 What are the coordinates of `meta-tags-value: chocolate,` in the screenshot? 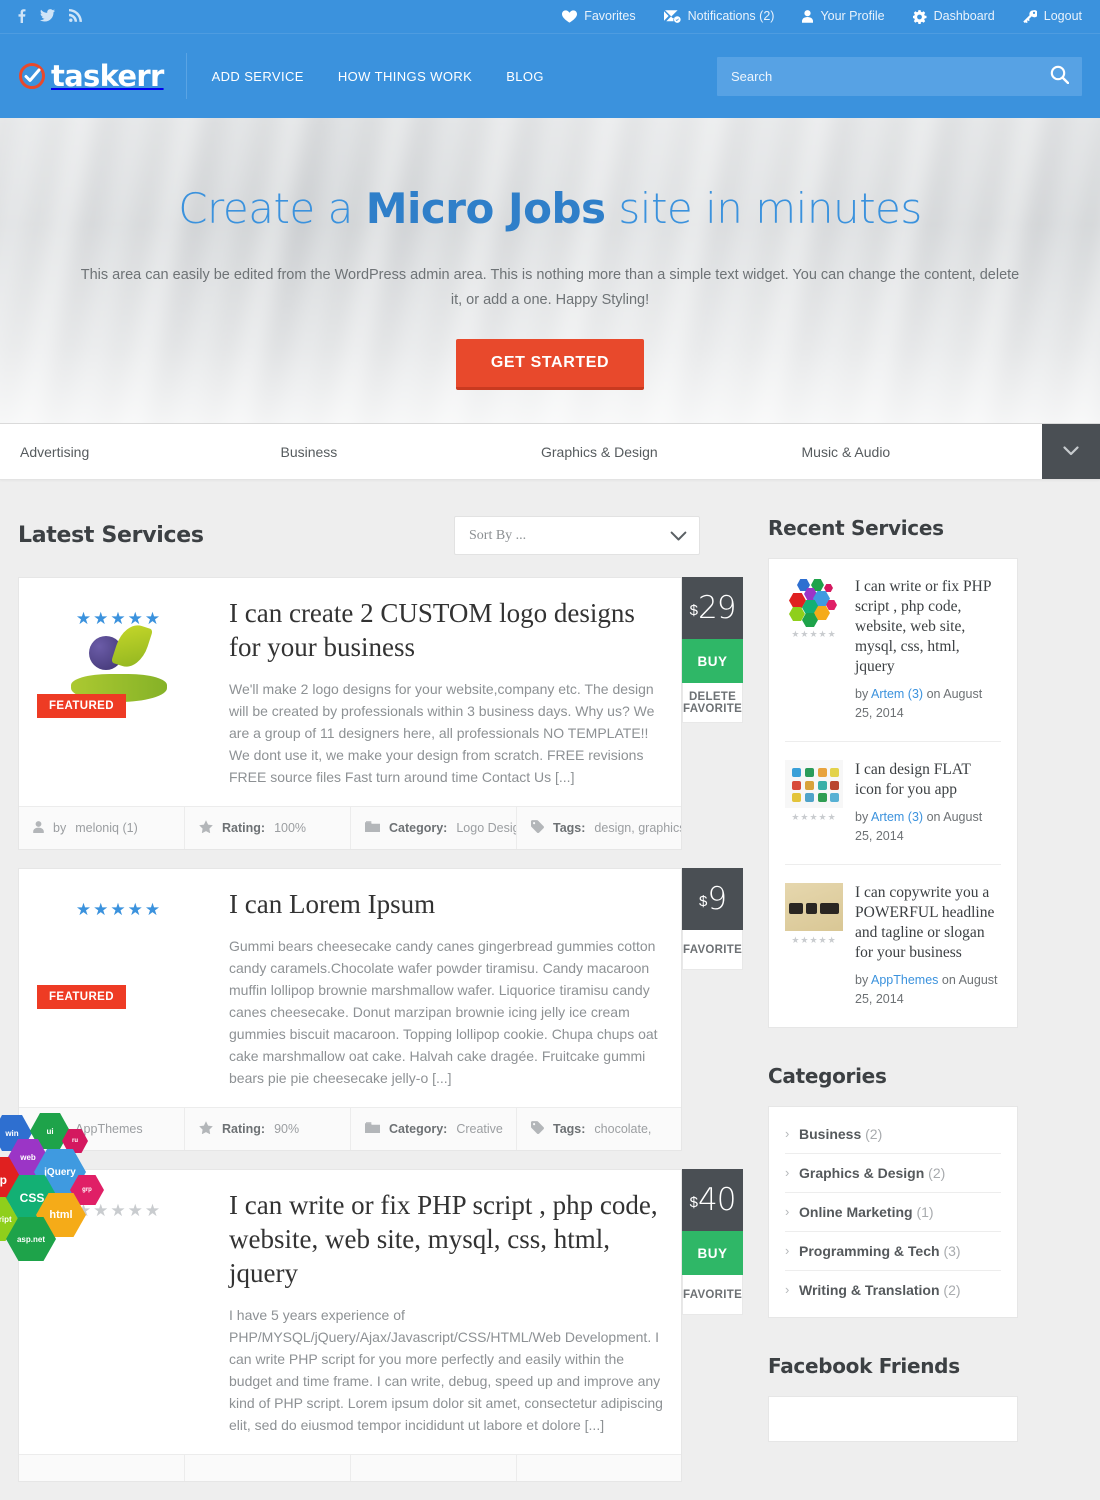 It's located at (622, 1129).